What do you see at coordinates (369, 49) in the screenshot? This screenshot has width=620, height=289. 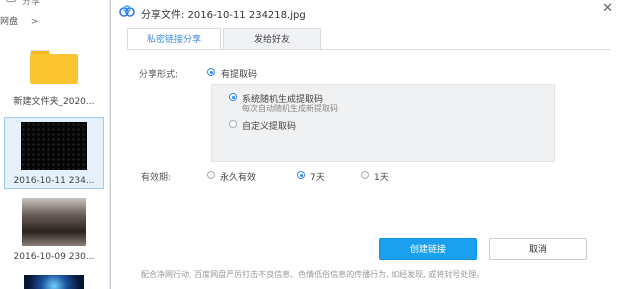 I see `tab-divider` at bounding box center [369, 49].